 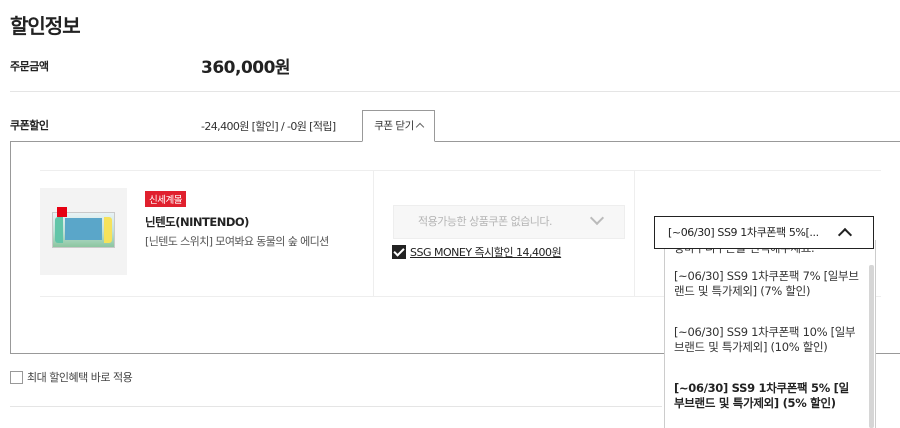 I want to click on order-amount-label: 주문금액, so click(x=29, y=66).